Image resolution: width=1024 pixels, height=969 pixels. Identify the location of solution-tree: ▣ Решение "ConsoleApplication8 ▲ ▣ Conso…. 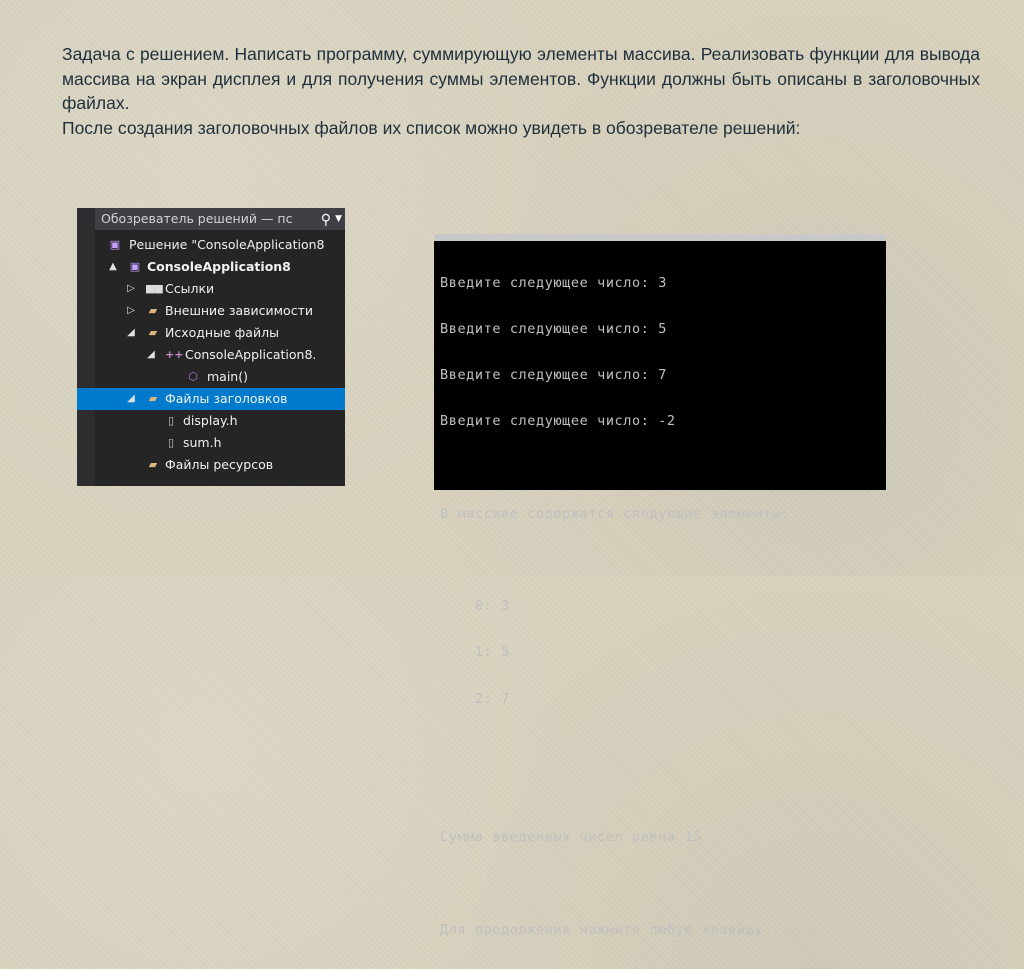
(211, 355).